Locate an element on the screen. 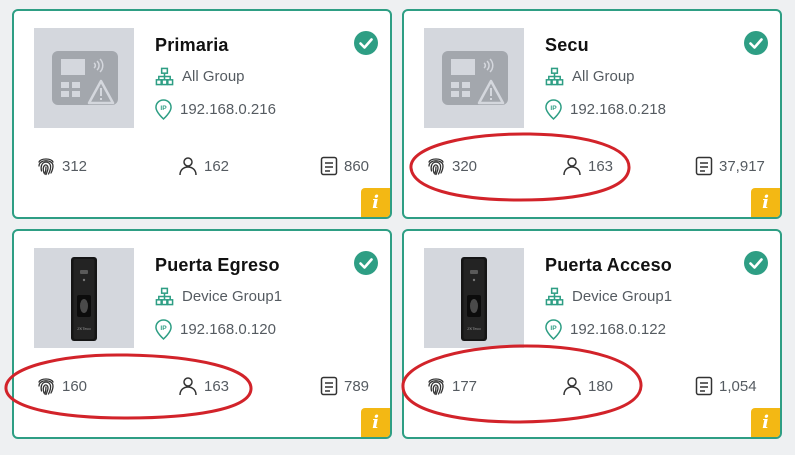 Image resolution: width=795 pixels, height=455 pixels. fingerprint-count: 320 is located at coordinates (451, 166).